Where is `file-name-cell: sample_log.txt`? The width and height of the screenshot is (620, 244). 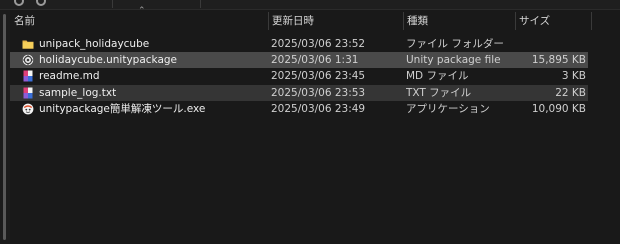 file-name-cell: sample_log.txt is located at coordinates (145, 93).